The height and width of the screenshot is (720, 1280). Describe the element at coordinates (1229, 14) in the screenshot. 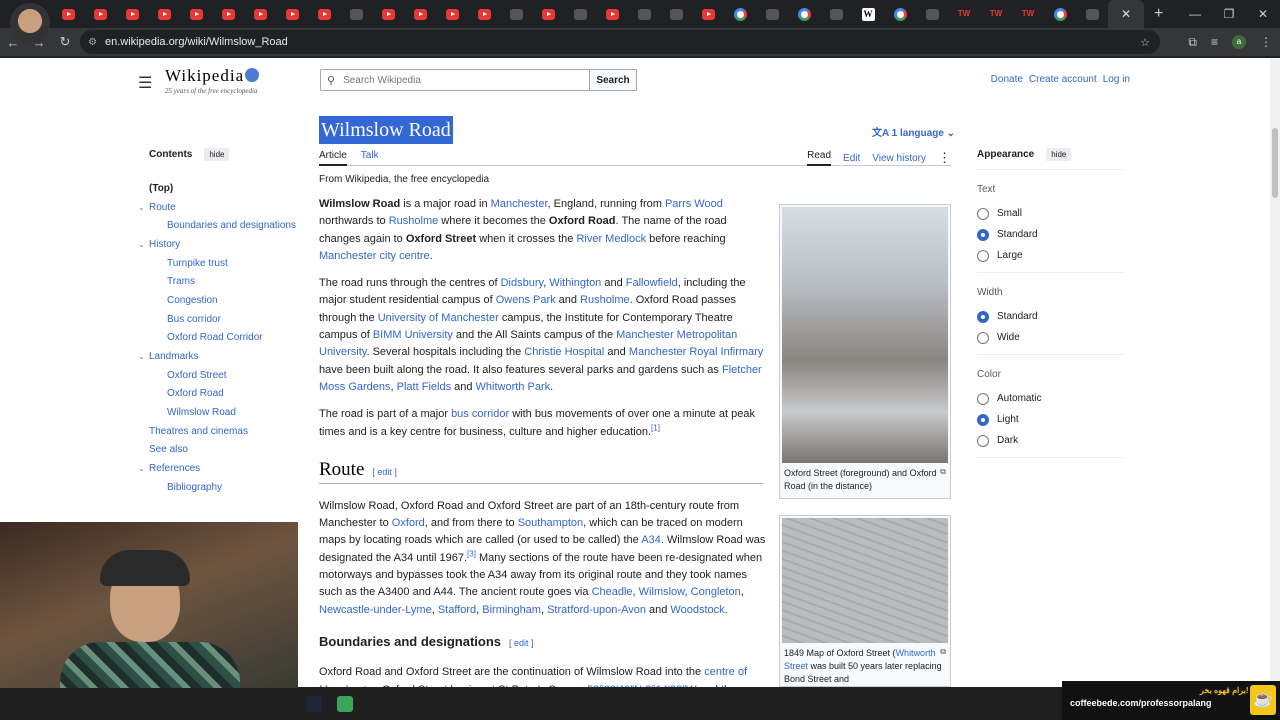

I see `restore-button: ❐` at that location.